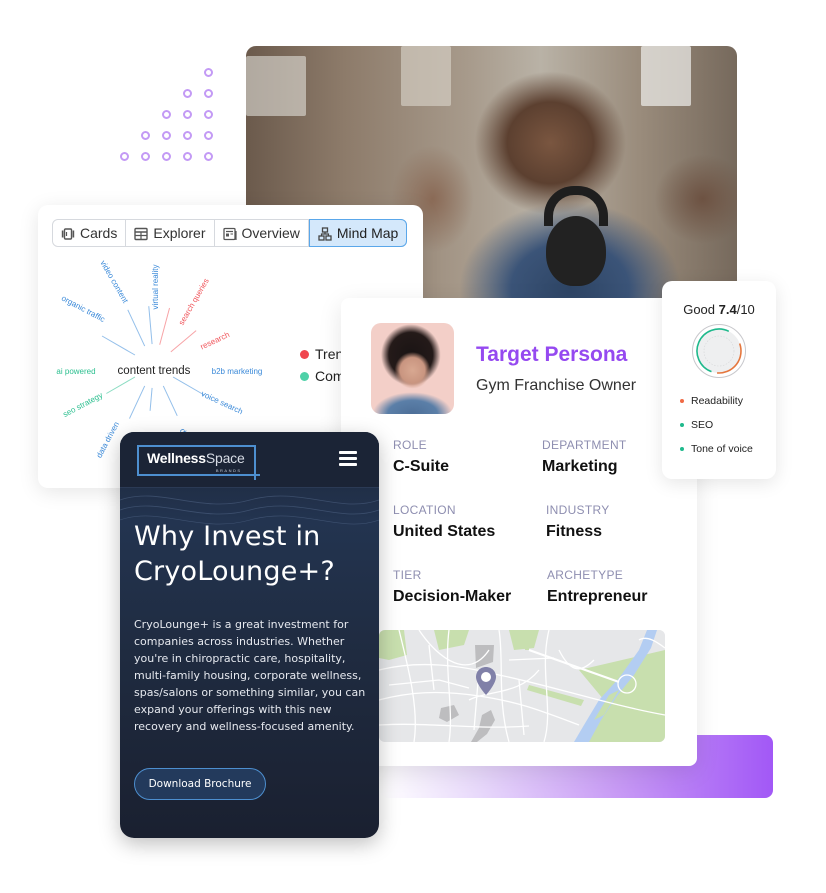 This screenshot has height=893, width=826. What do you see at coordinates (576, 251) in the screenshot?
I see `kettlebell` at bounding box center [576, 251].